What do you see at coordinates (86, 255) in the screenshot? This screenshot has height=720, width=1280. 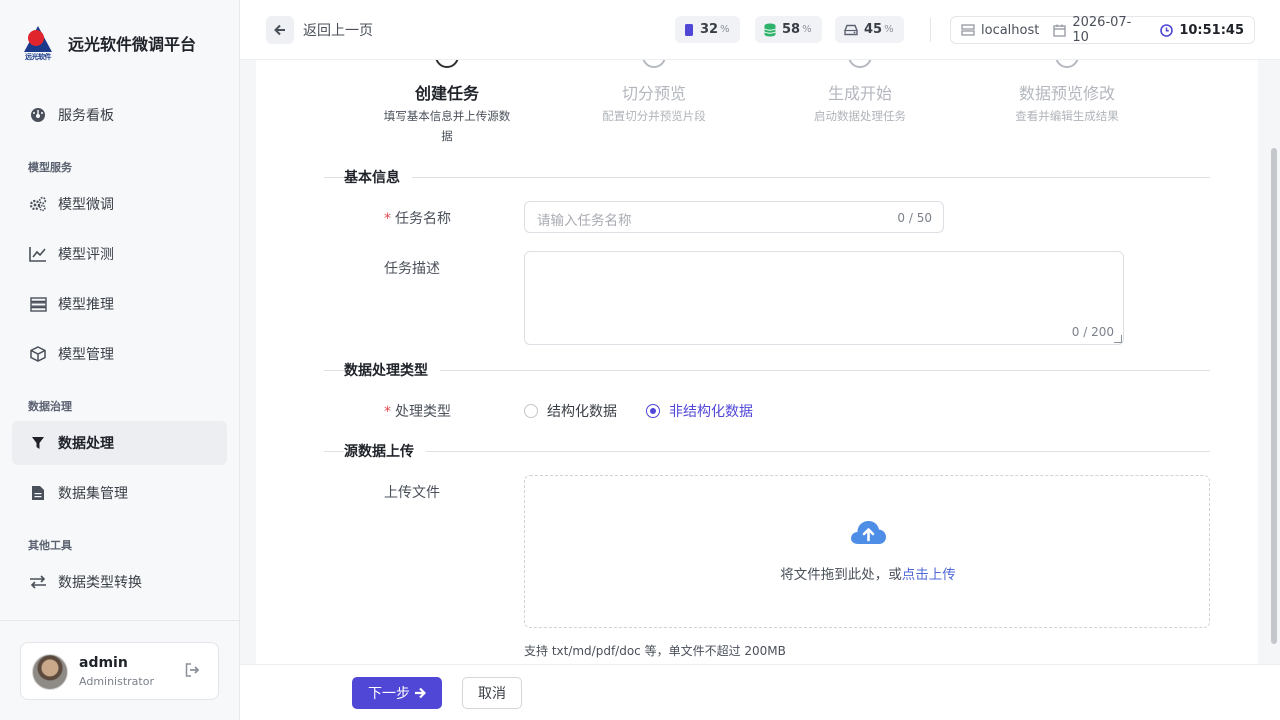 I see `sidebar-item-label: 模型评测` at bounding box center [86, 255].